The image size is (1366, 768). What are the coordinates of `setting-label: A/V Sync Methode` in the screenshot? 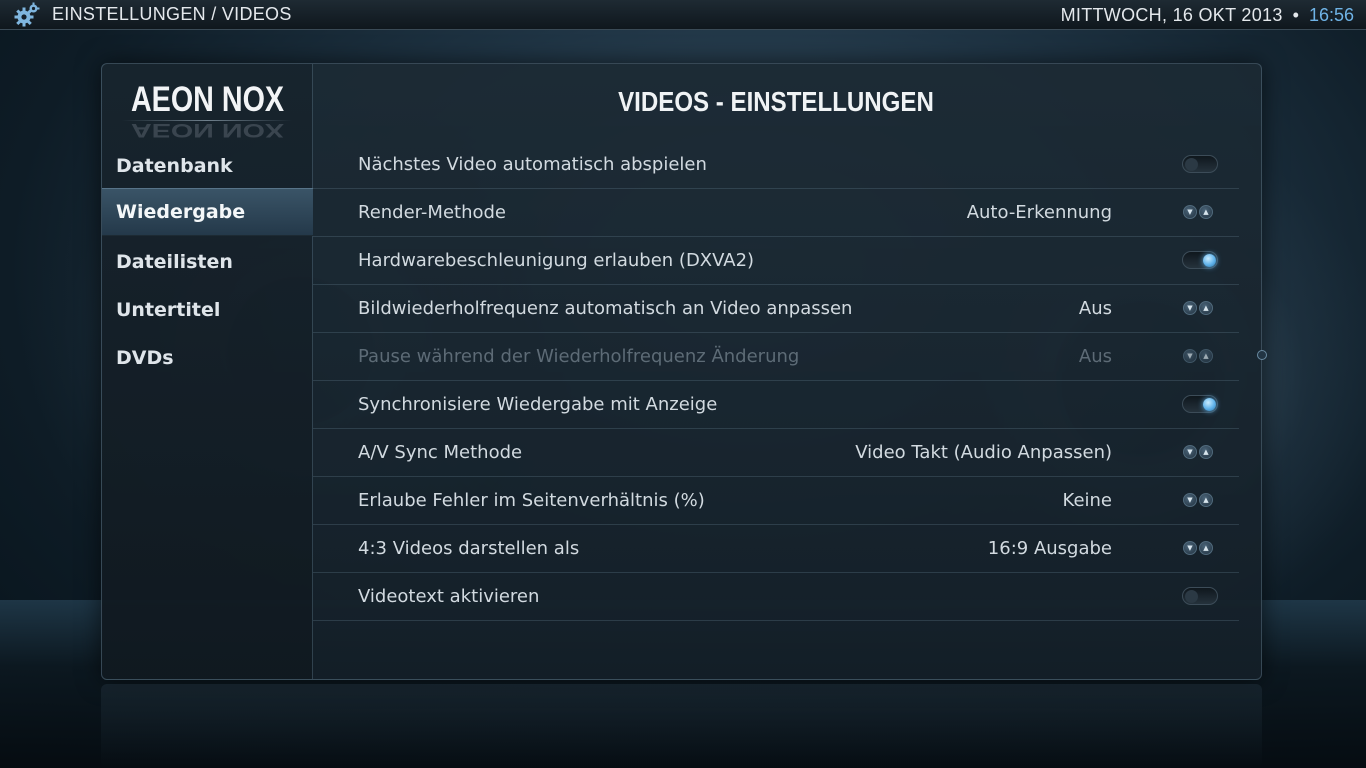 It's located at (440, 452).